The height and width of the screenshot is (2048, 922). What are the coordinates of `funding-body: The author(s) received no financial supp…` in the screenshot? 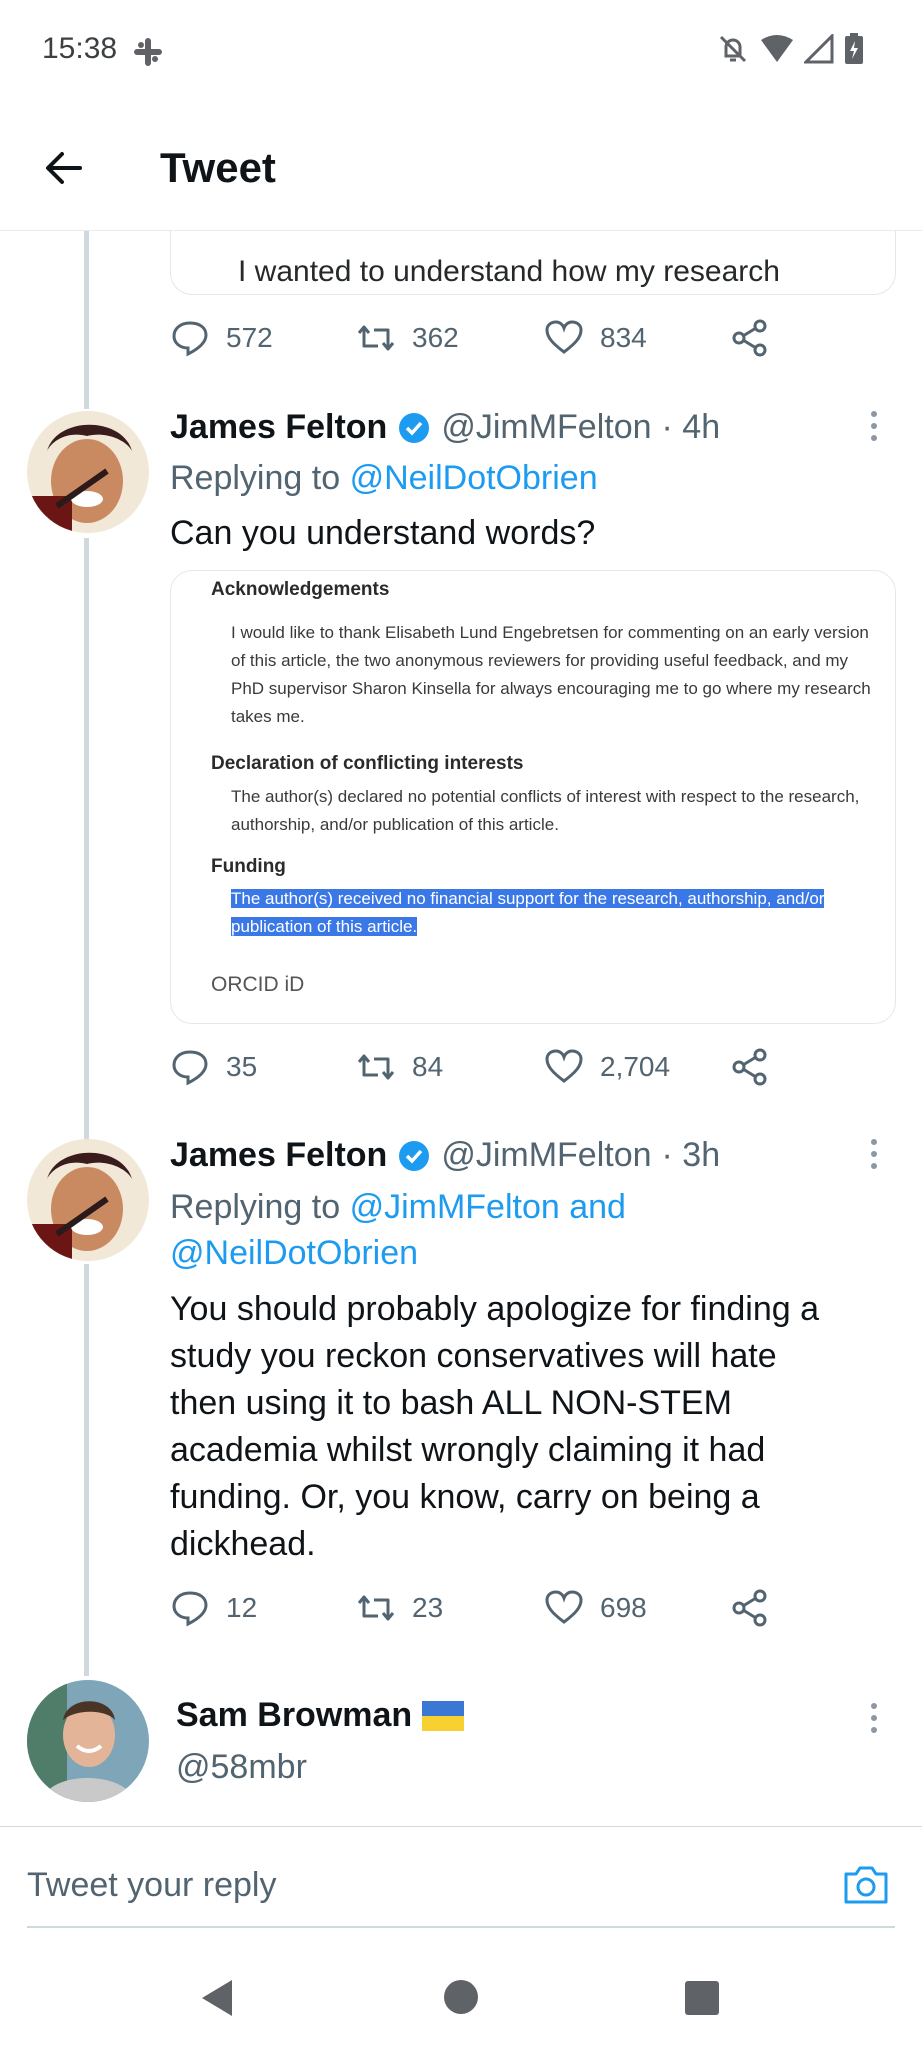 It's located at (528, 913).